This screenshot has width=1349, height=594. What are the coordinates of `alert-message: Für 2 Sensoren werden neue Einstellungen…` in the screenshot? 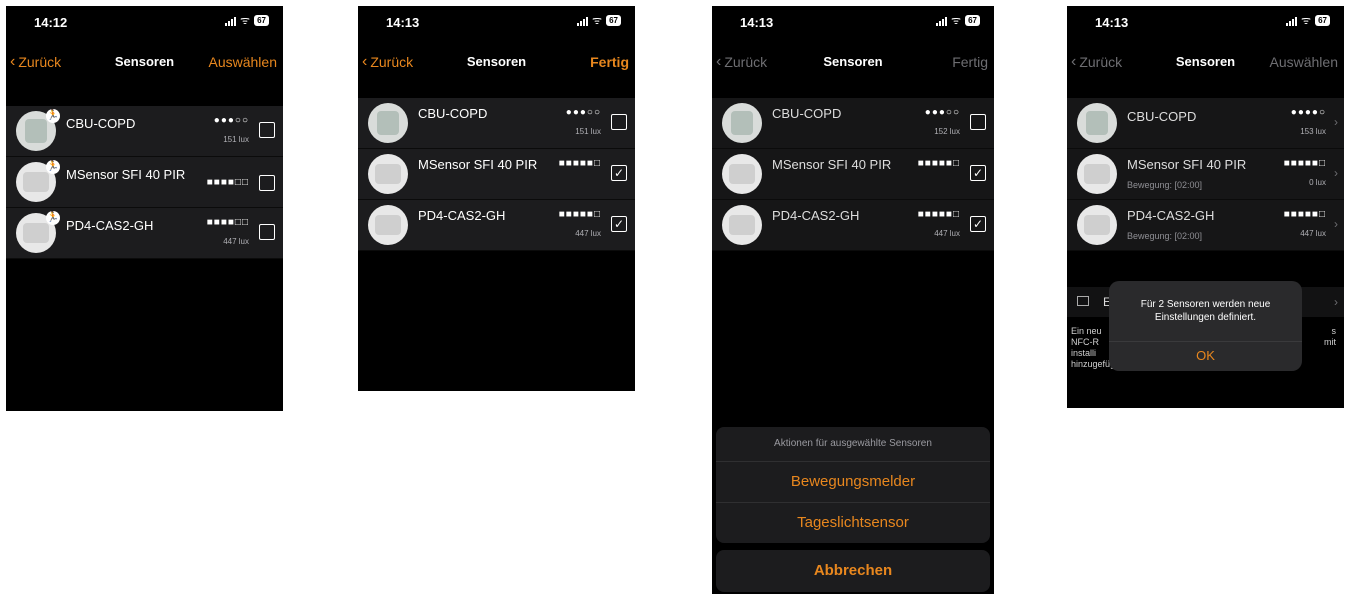 It's located at (1205, 311).